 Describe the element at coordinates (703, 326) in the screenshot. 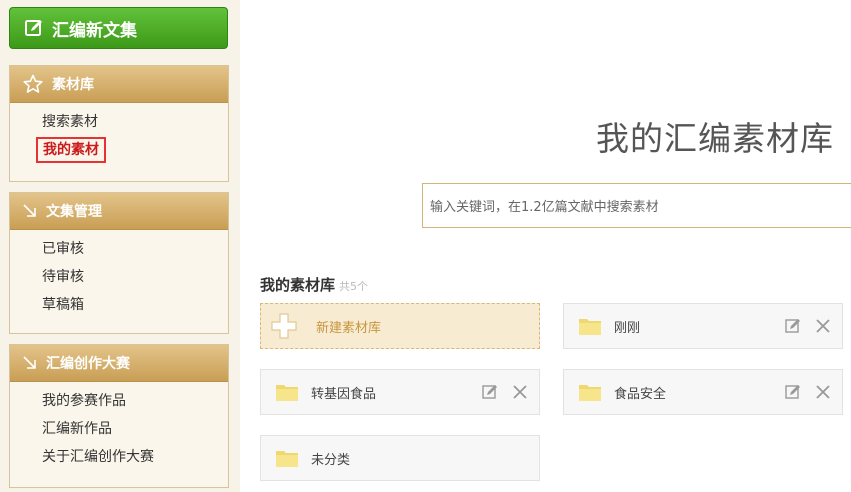

I see `folder-card: 刚刚` at that location.